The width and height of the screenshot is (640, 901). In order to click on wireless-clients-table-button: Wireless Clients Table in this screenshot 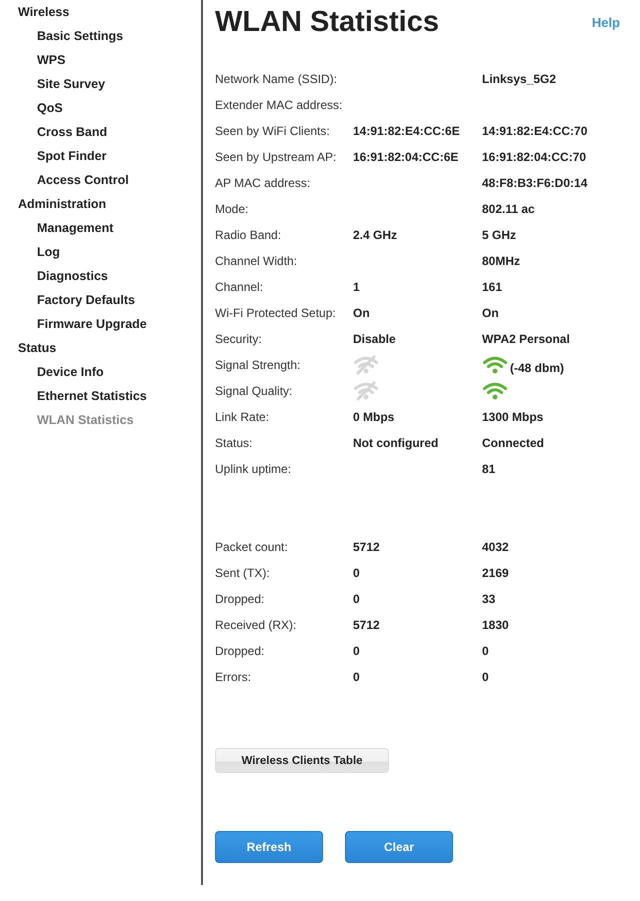, I will do `click(302, 760)`.